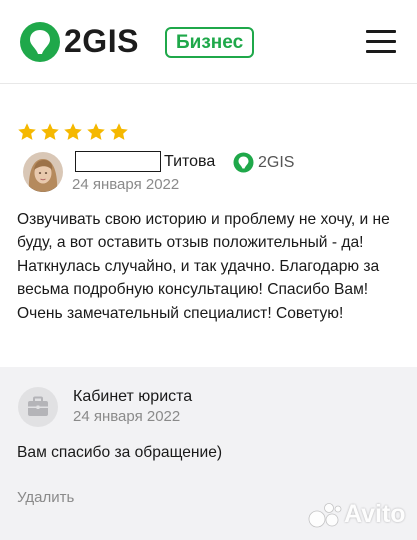 This screenshot has height=540, width=417. Describe the element at coordinates (133, 396) in the screenshot. I see `reply-author: Кабинет юриста` at that location.